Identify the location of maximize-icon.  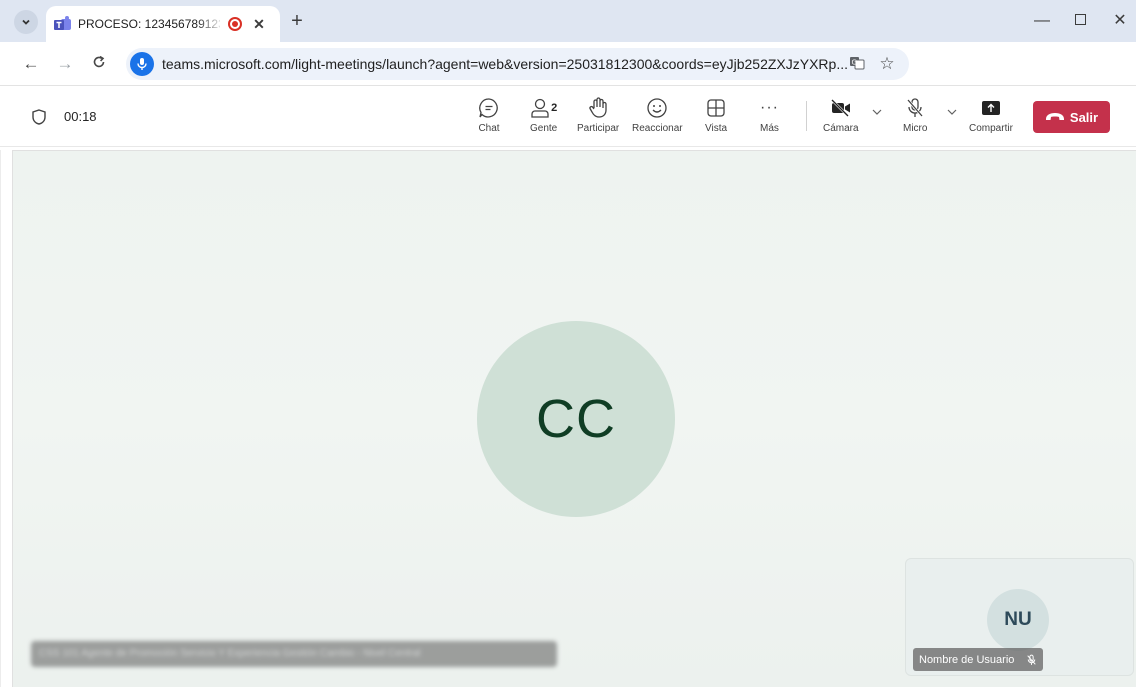
(1080, 21).